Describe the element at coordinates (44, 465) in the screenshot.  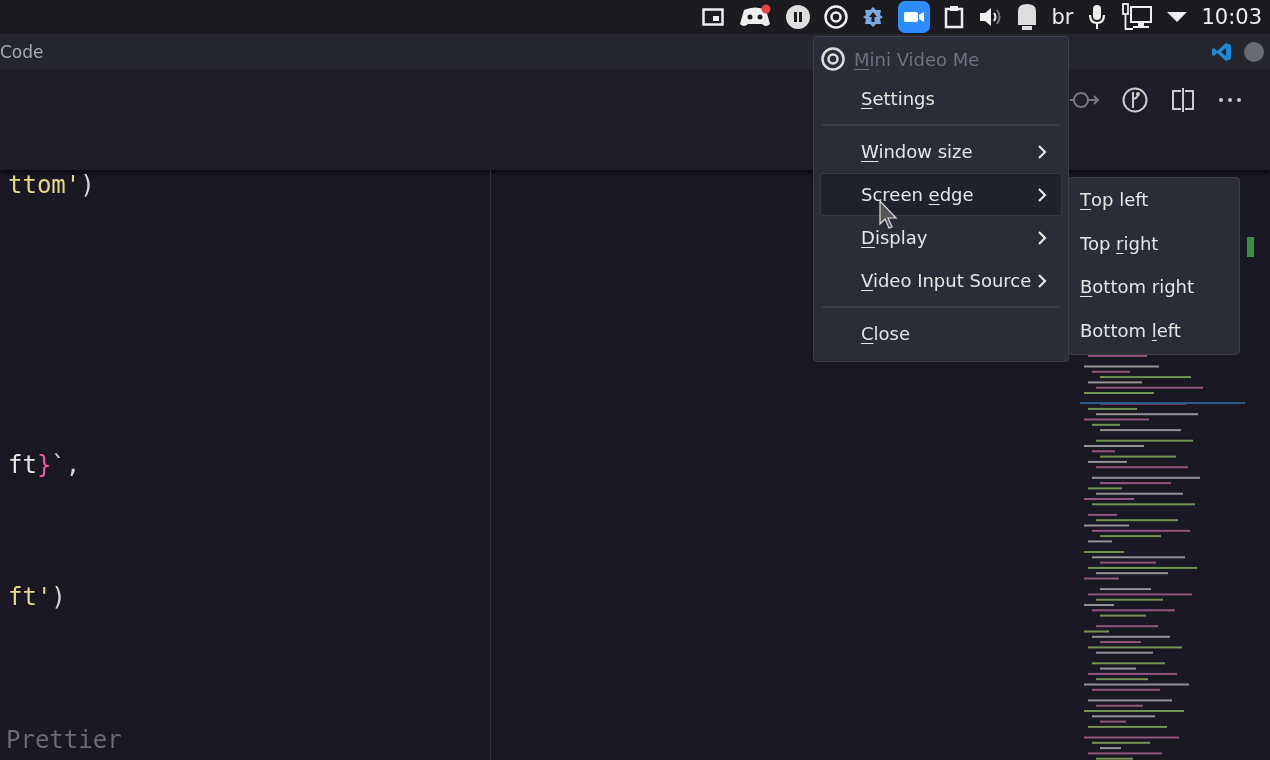
I see `code-line: ft}`,` at that location.